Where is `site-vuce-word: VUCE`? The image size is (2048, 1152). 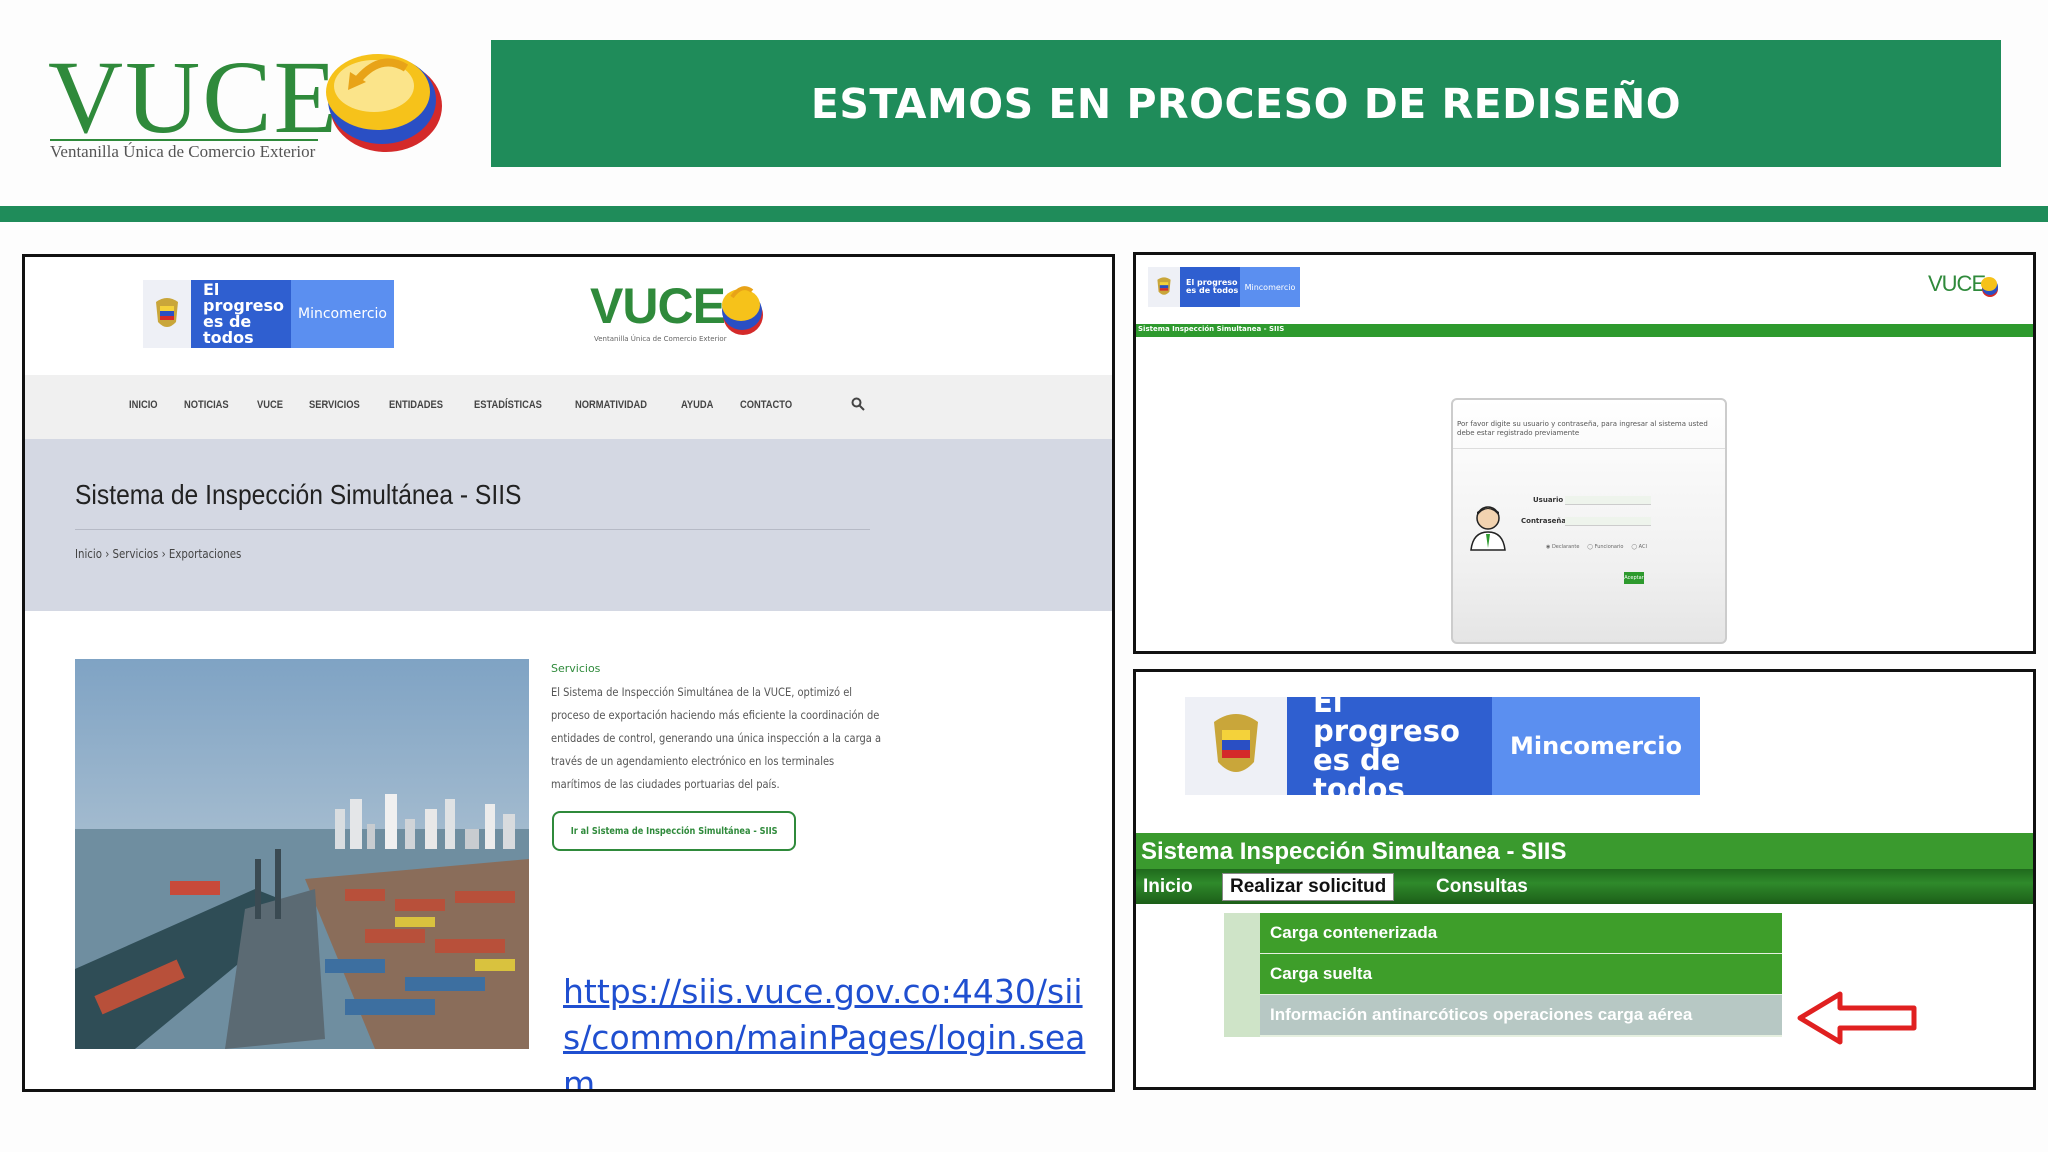 site-vuce-word: VUCE is located at coordinates (658, 306).